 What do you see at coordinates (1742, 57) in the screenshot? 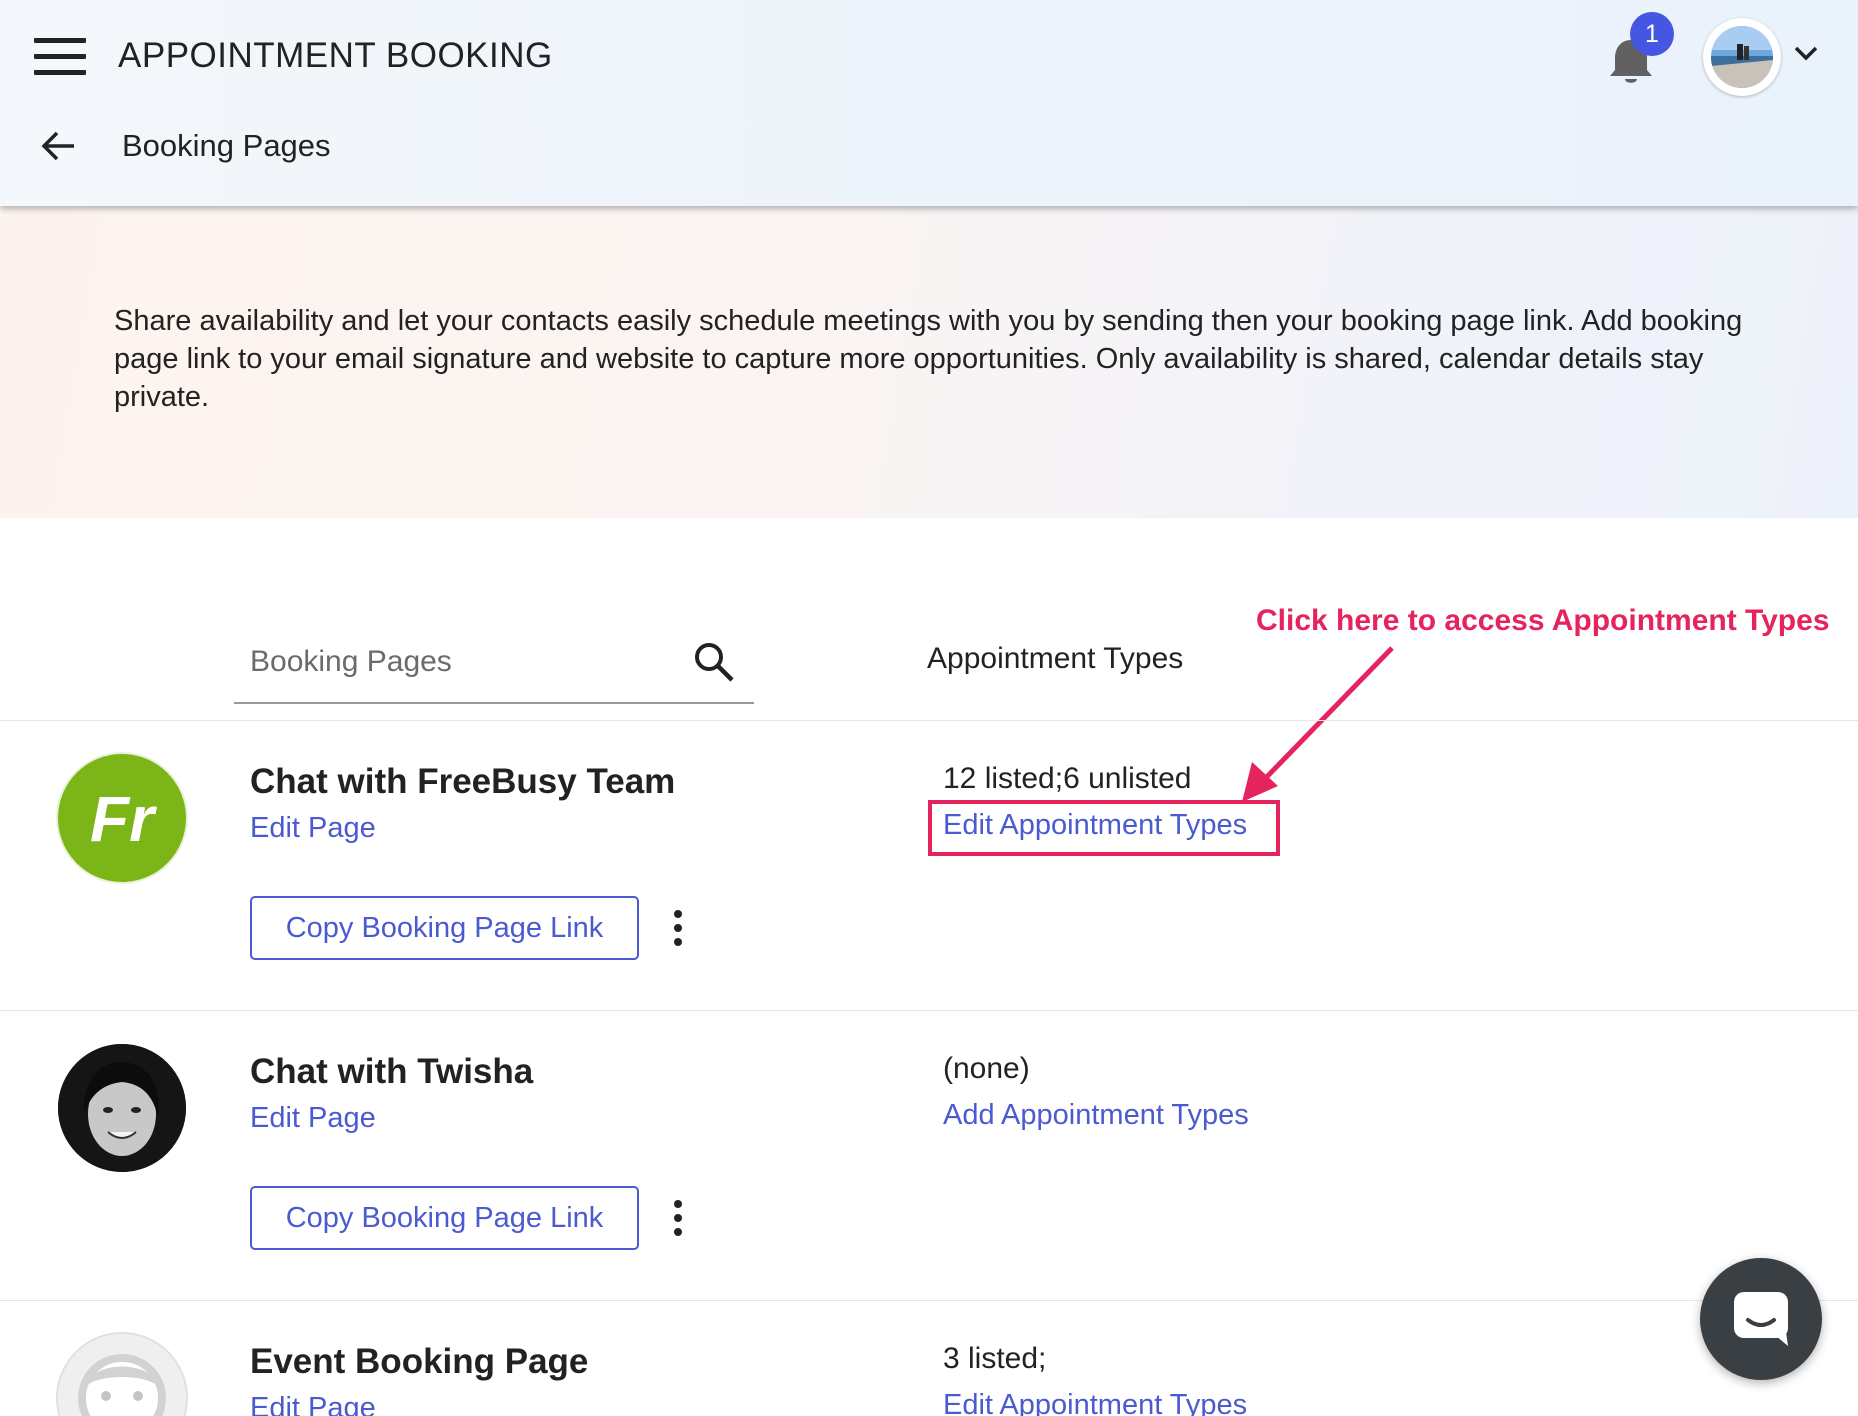
I see `user-avatar` at bounding box center [1742, 57].